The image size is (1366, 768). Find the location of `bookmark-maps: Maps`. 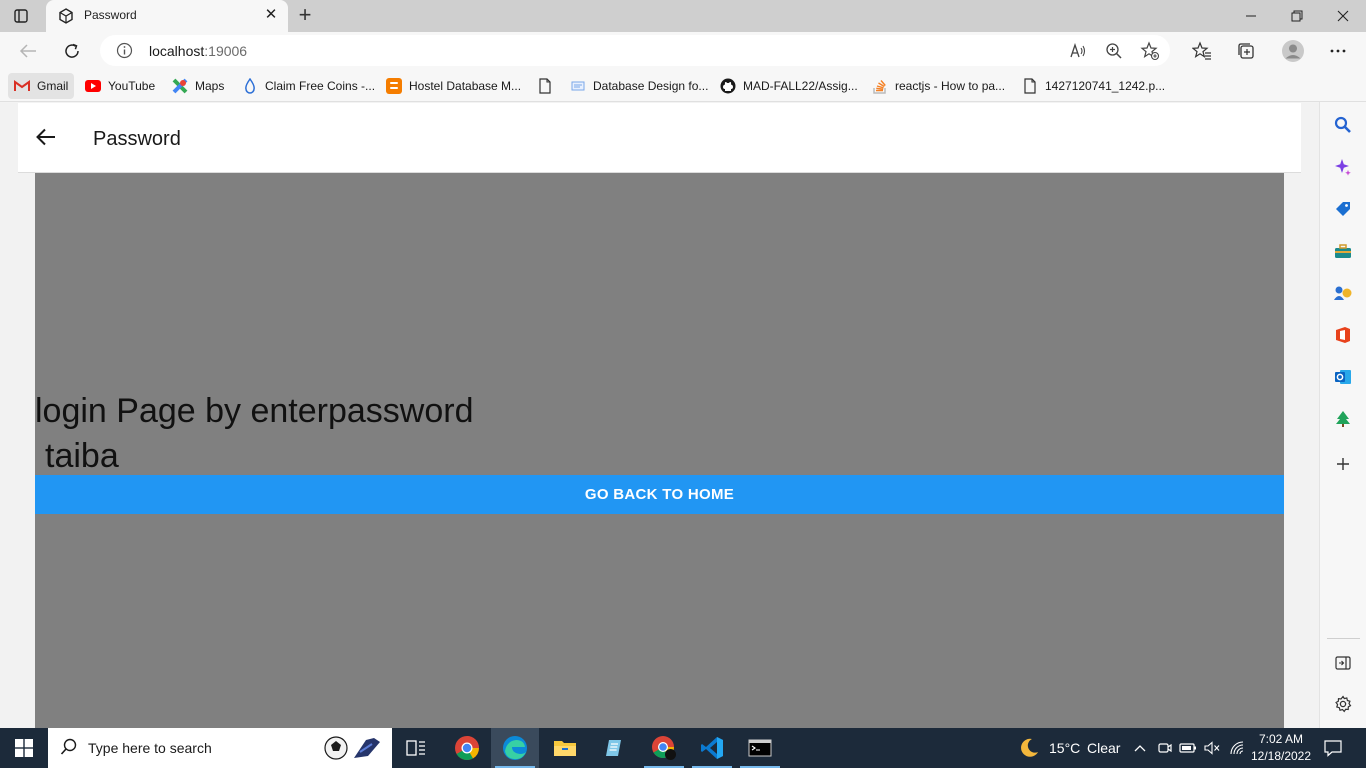

bookmark-maps: Maps is located at coordinates (198, 86).